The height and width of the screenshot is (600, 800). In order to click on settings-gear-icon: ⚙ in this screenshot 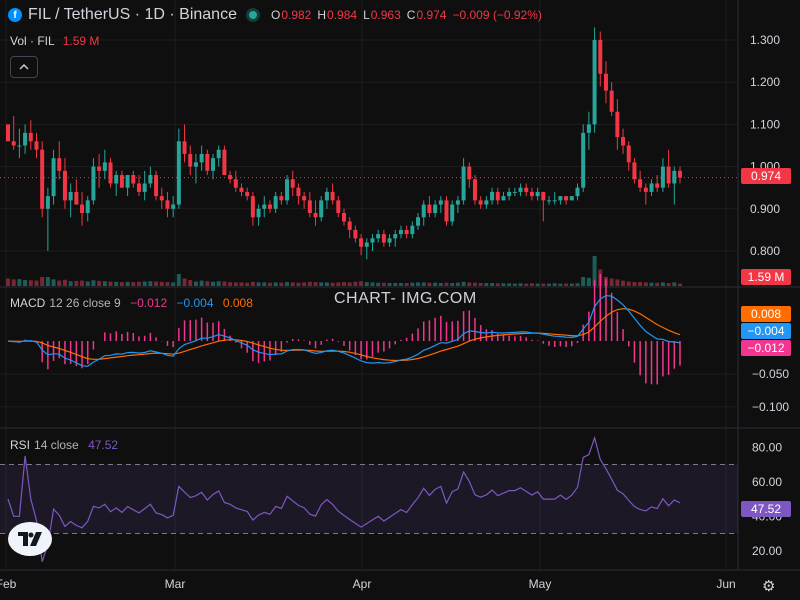, I will do `click(768, 586)`.